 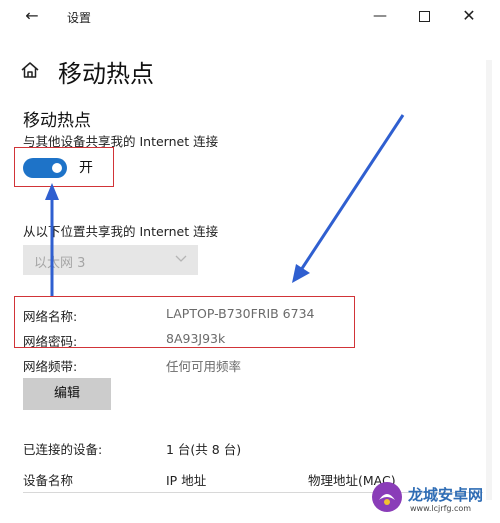 I want to click on minimize-button: —, so click(x=380, y=16).